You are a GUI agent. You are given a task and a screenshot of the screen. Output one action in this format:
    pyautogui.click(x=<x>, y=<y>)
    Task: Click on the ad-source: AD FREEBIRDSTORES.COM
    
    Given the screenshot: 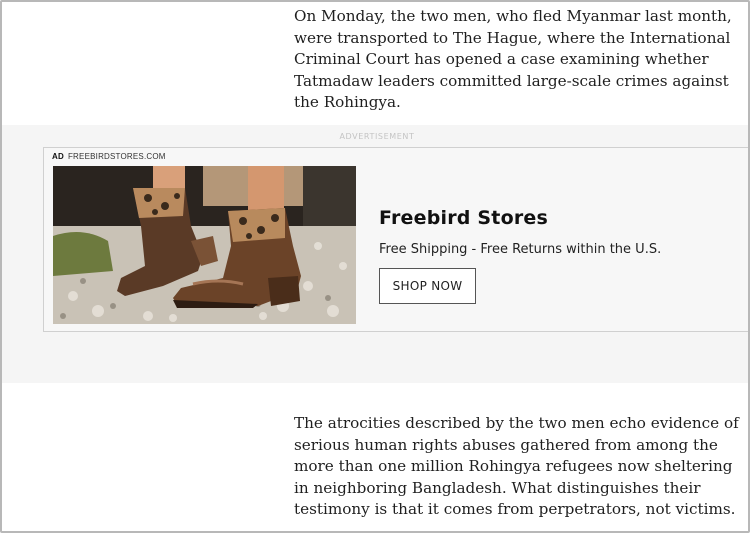 What is the action you would take?
    pyautogui.click(x=109, y=156)
    